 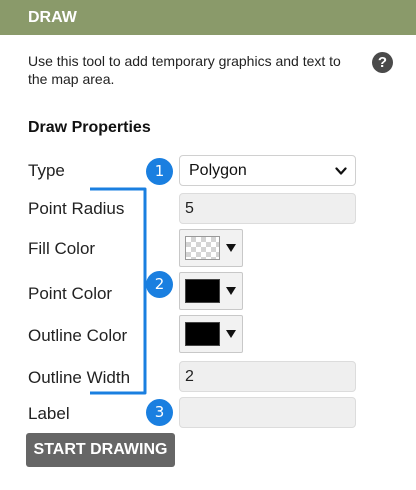 I want to click on outline-width-input: 2, so click(x=267, y=376).